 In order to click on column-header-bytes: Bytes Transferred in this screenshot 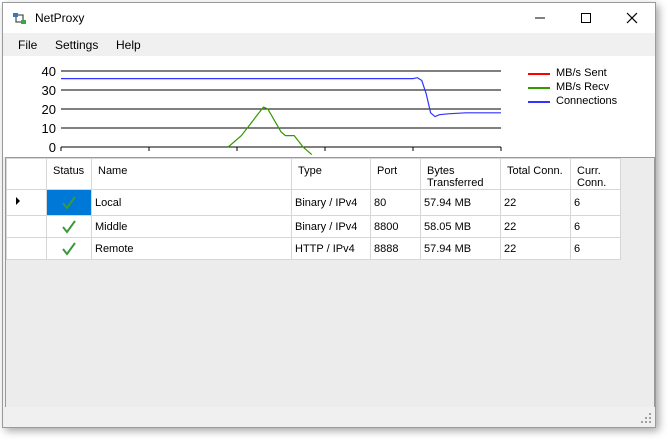, I will do `click(460, 174)`.